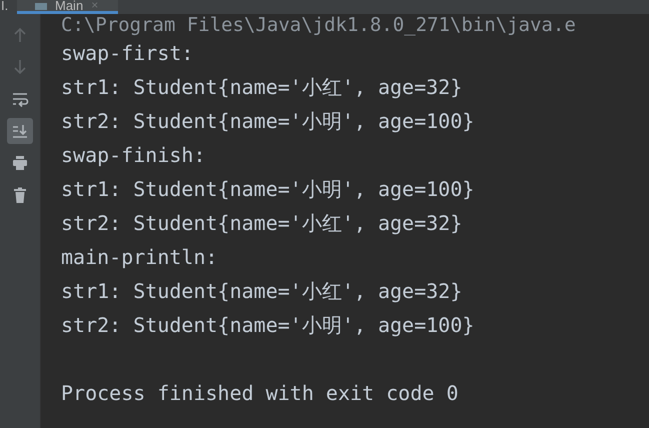 The width and height of the screenshot is (649, 428). Describe the element at coordinates (267, 189) in the screenshot. I see `console-line: str1: Student{name='小明', age=100}` at that location.